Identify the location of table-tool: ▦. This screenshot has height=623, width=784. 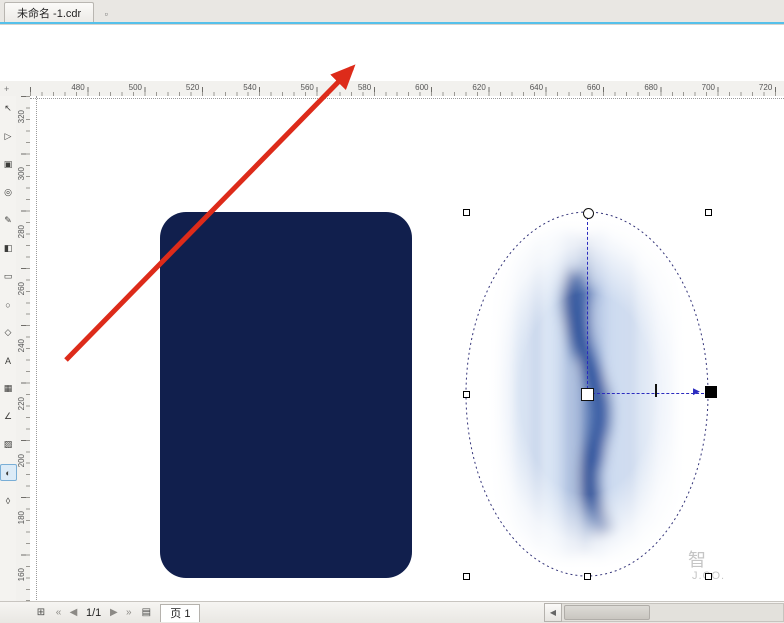
(8, 388).